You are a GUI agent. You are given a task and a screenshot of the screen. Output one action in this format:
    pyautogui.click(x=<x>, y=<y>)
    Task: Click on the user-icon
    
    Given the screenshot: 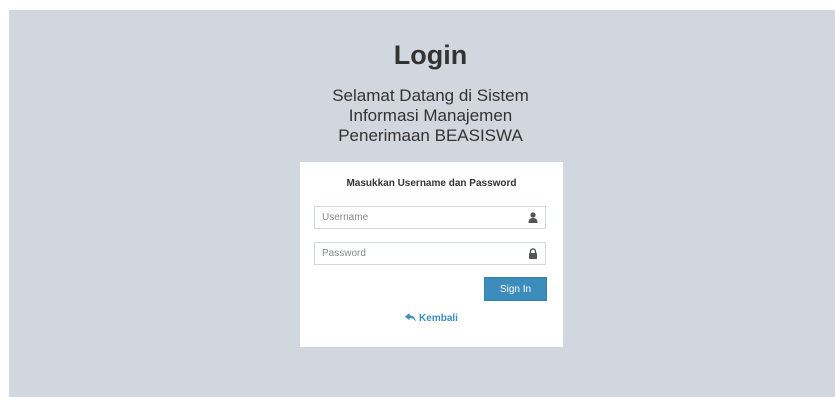 What is the action you would take?
    pyautogui.click(x=533, y=217)
    